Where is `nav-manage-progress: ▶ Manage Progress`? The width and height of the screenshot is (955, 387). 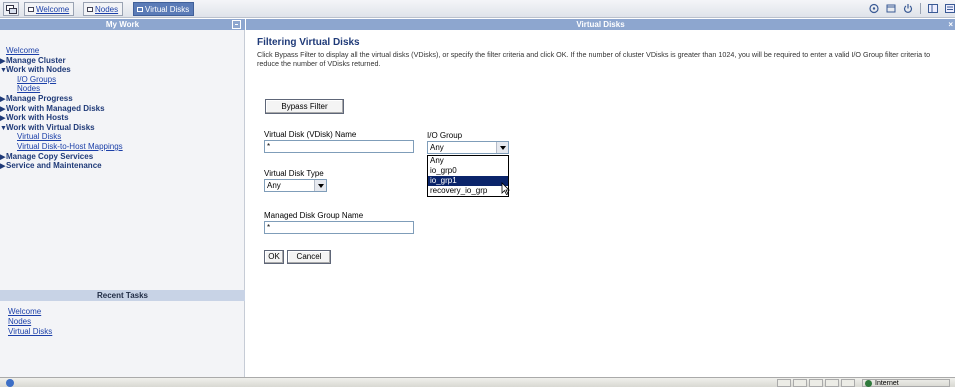 nav-manage-progress: ▶ Manage Progress is located at coordinates (61, 98).